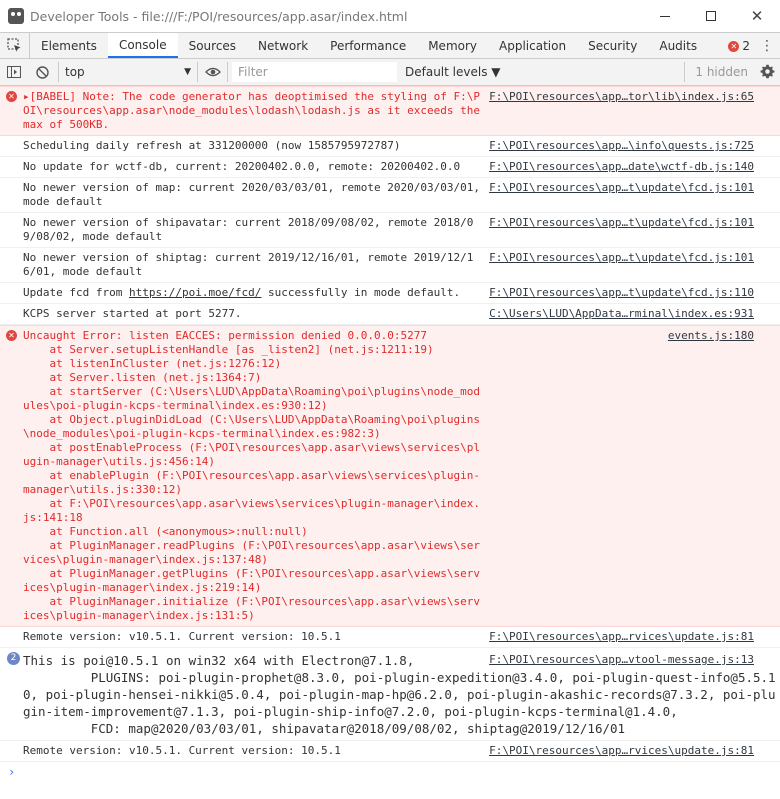 Image resolution: width=780 pixels, height=799 pixels. Describe the element at coordinates (361, 292) in the screenshot. I see `message-text-after: successfully in mode default.` at that location.